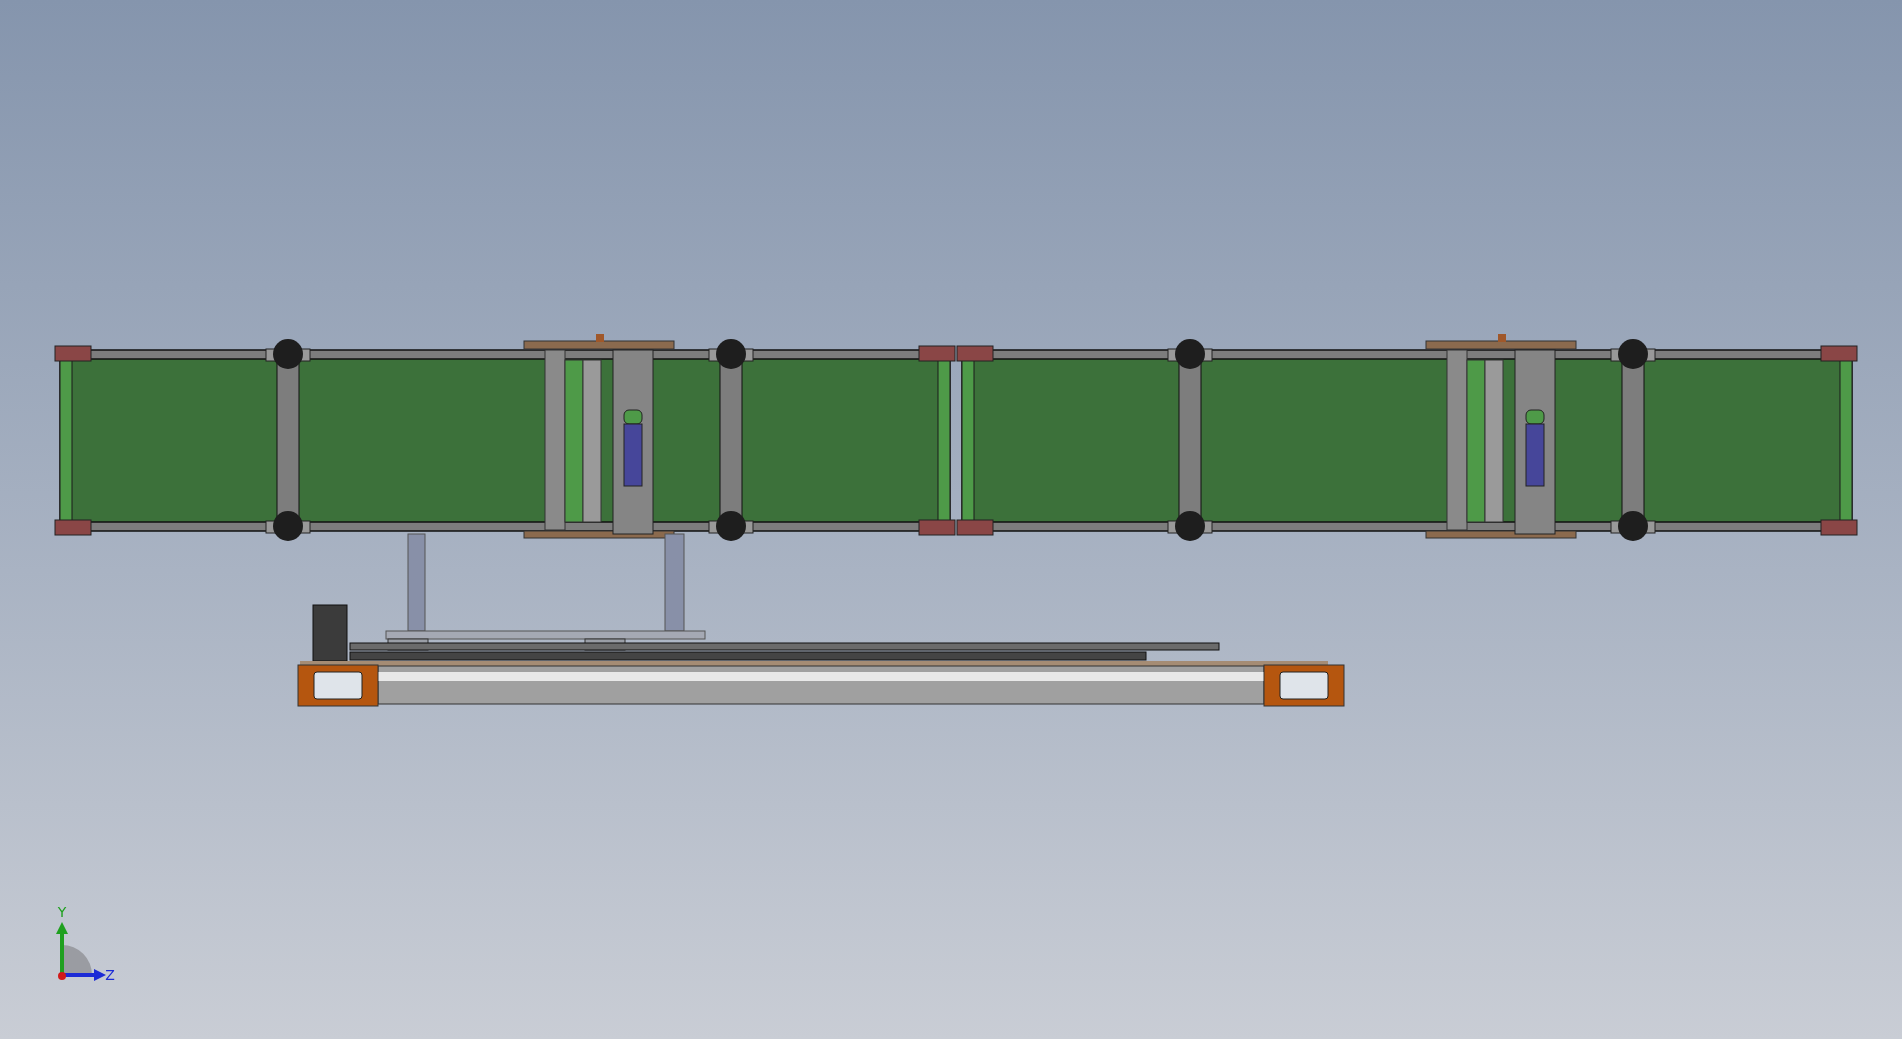 The image size is (1902, 1039). What do you see at coordinates (84, 975) in the screenshot?
I see `z-axis-arrow` at bounding box center [84, 975].